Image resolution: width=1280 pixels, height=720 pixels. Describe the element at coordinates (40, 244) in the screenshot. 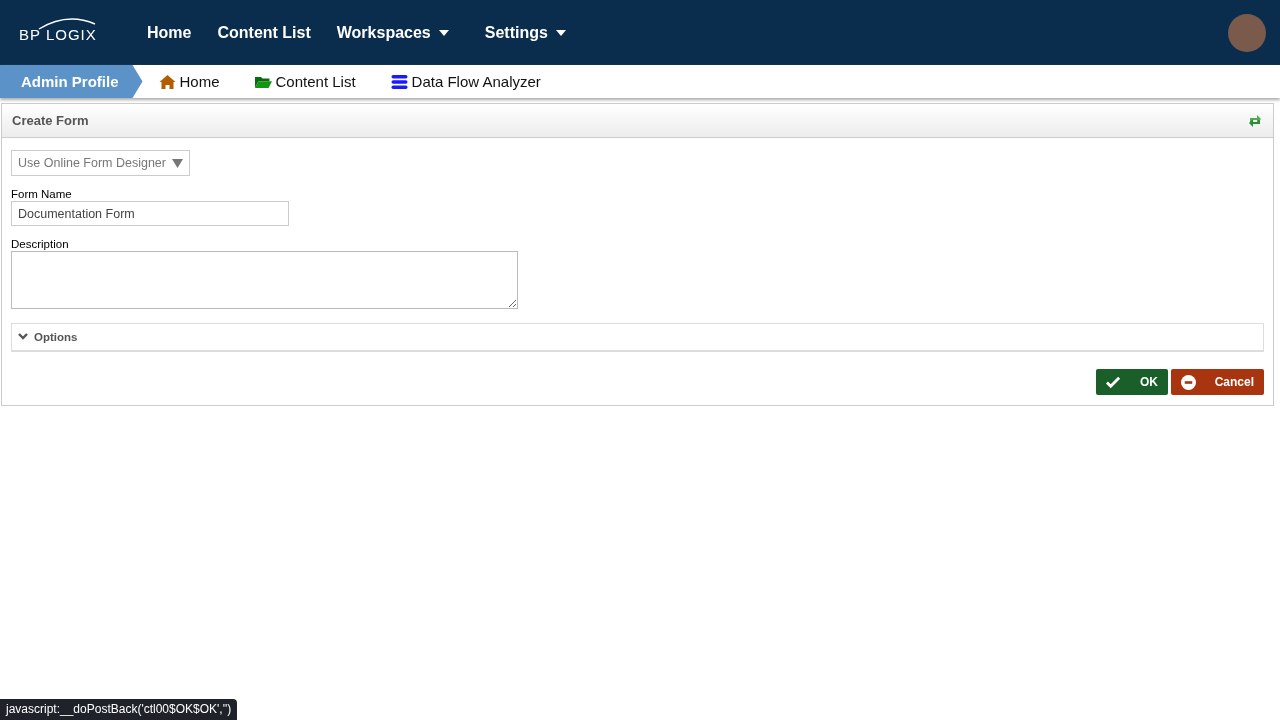

I see `field-label: Description` at that location.